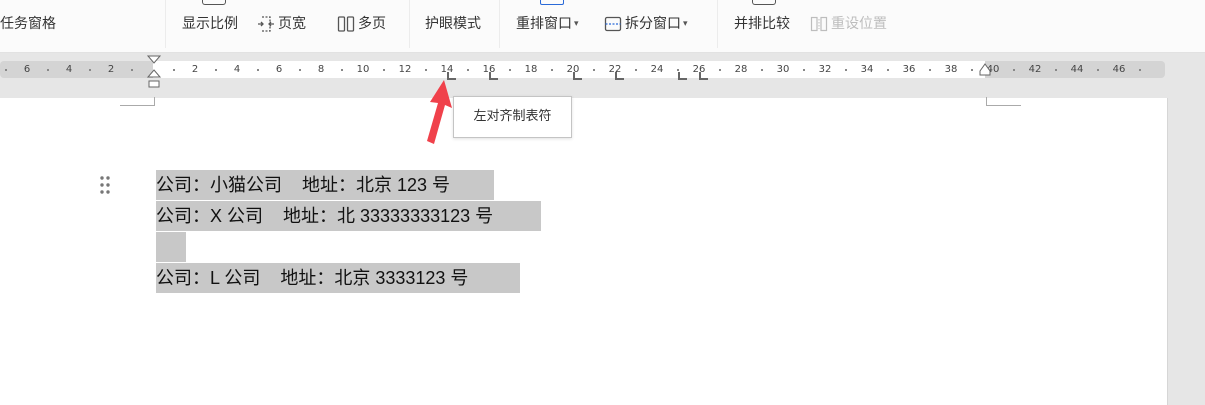  Describe the element at coordinates (552, 2) in the screenshot. I see `rearrange-window-icon` at that location.